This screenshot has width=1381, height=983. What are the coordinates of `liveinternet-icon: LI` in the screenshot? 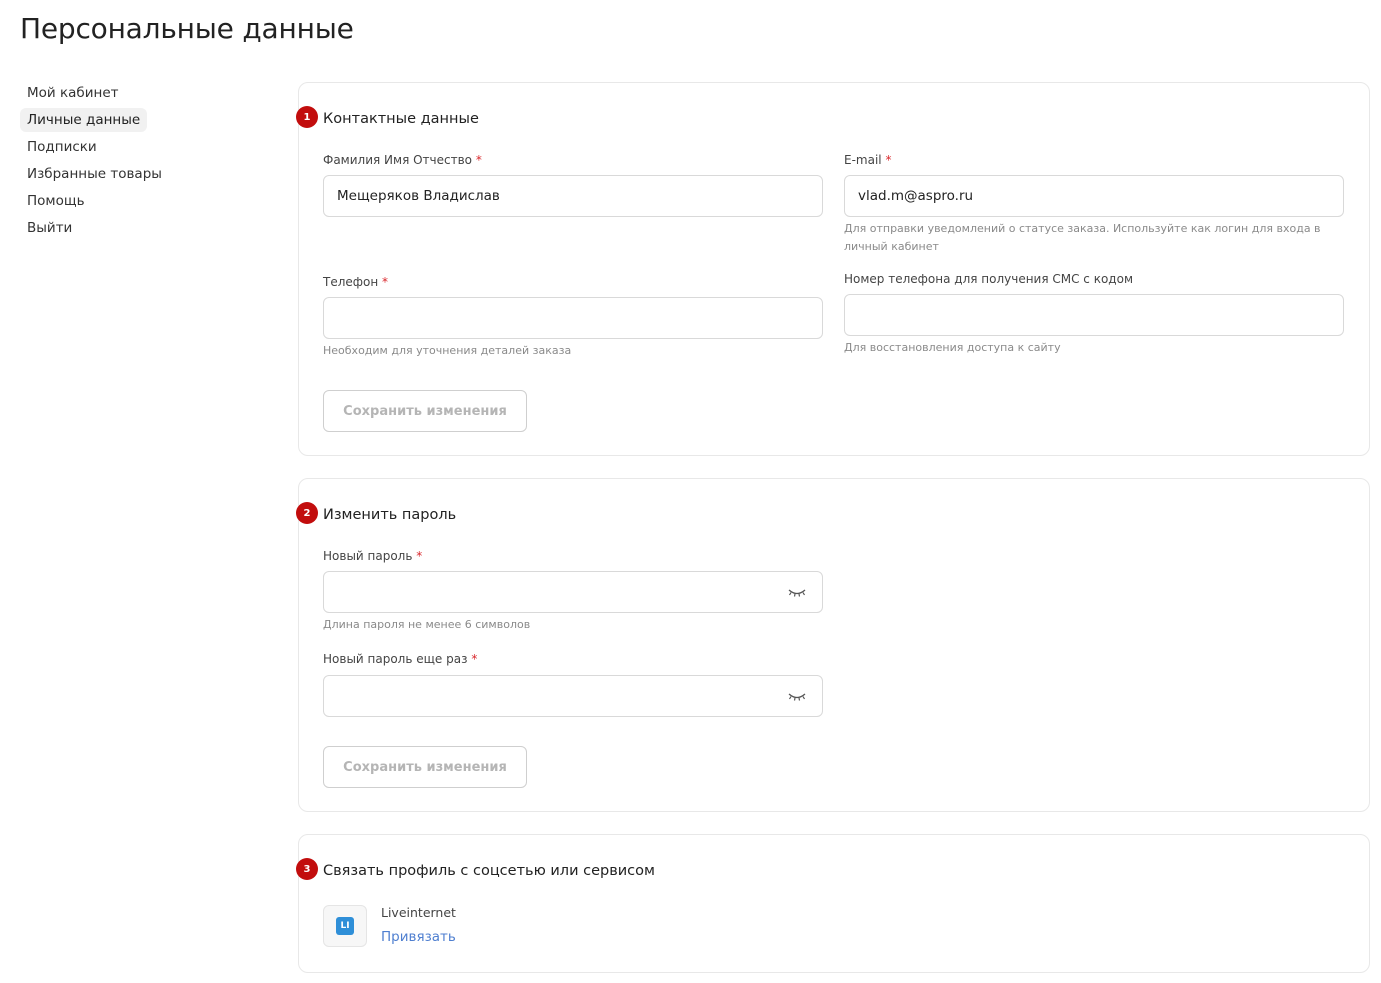 It's located at (345, 926).